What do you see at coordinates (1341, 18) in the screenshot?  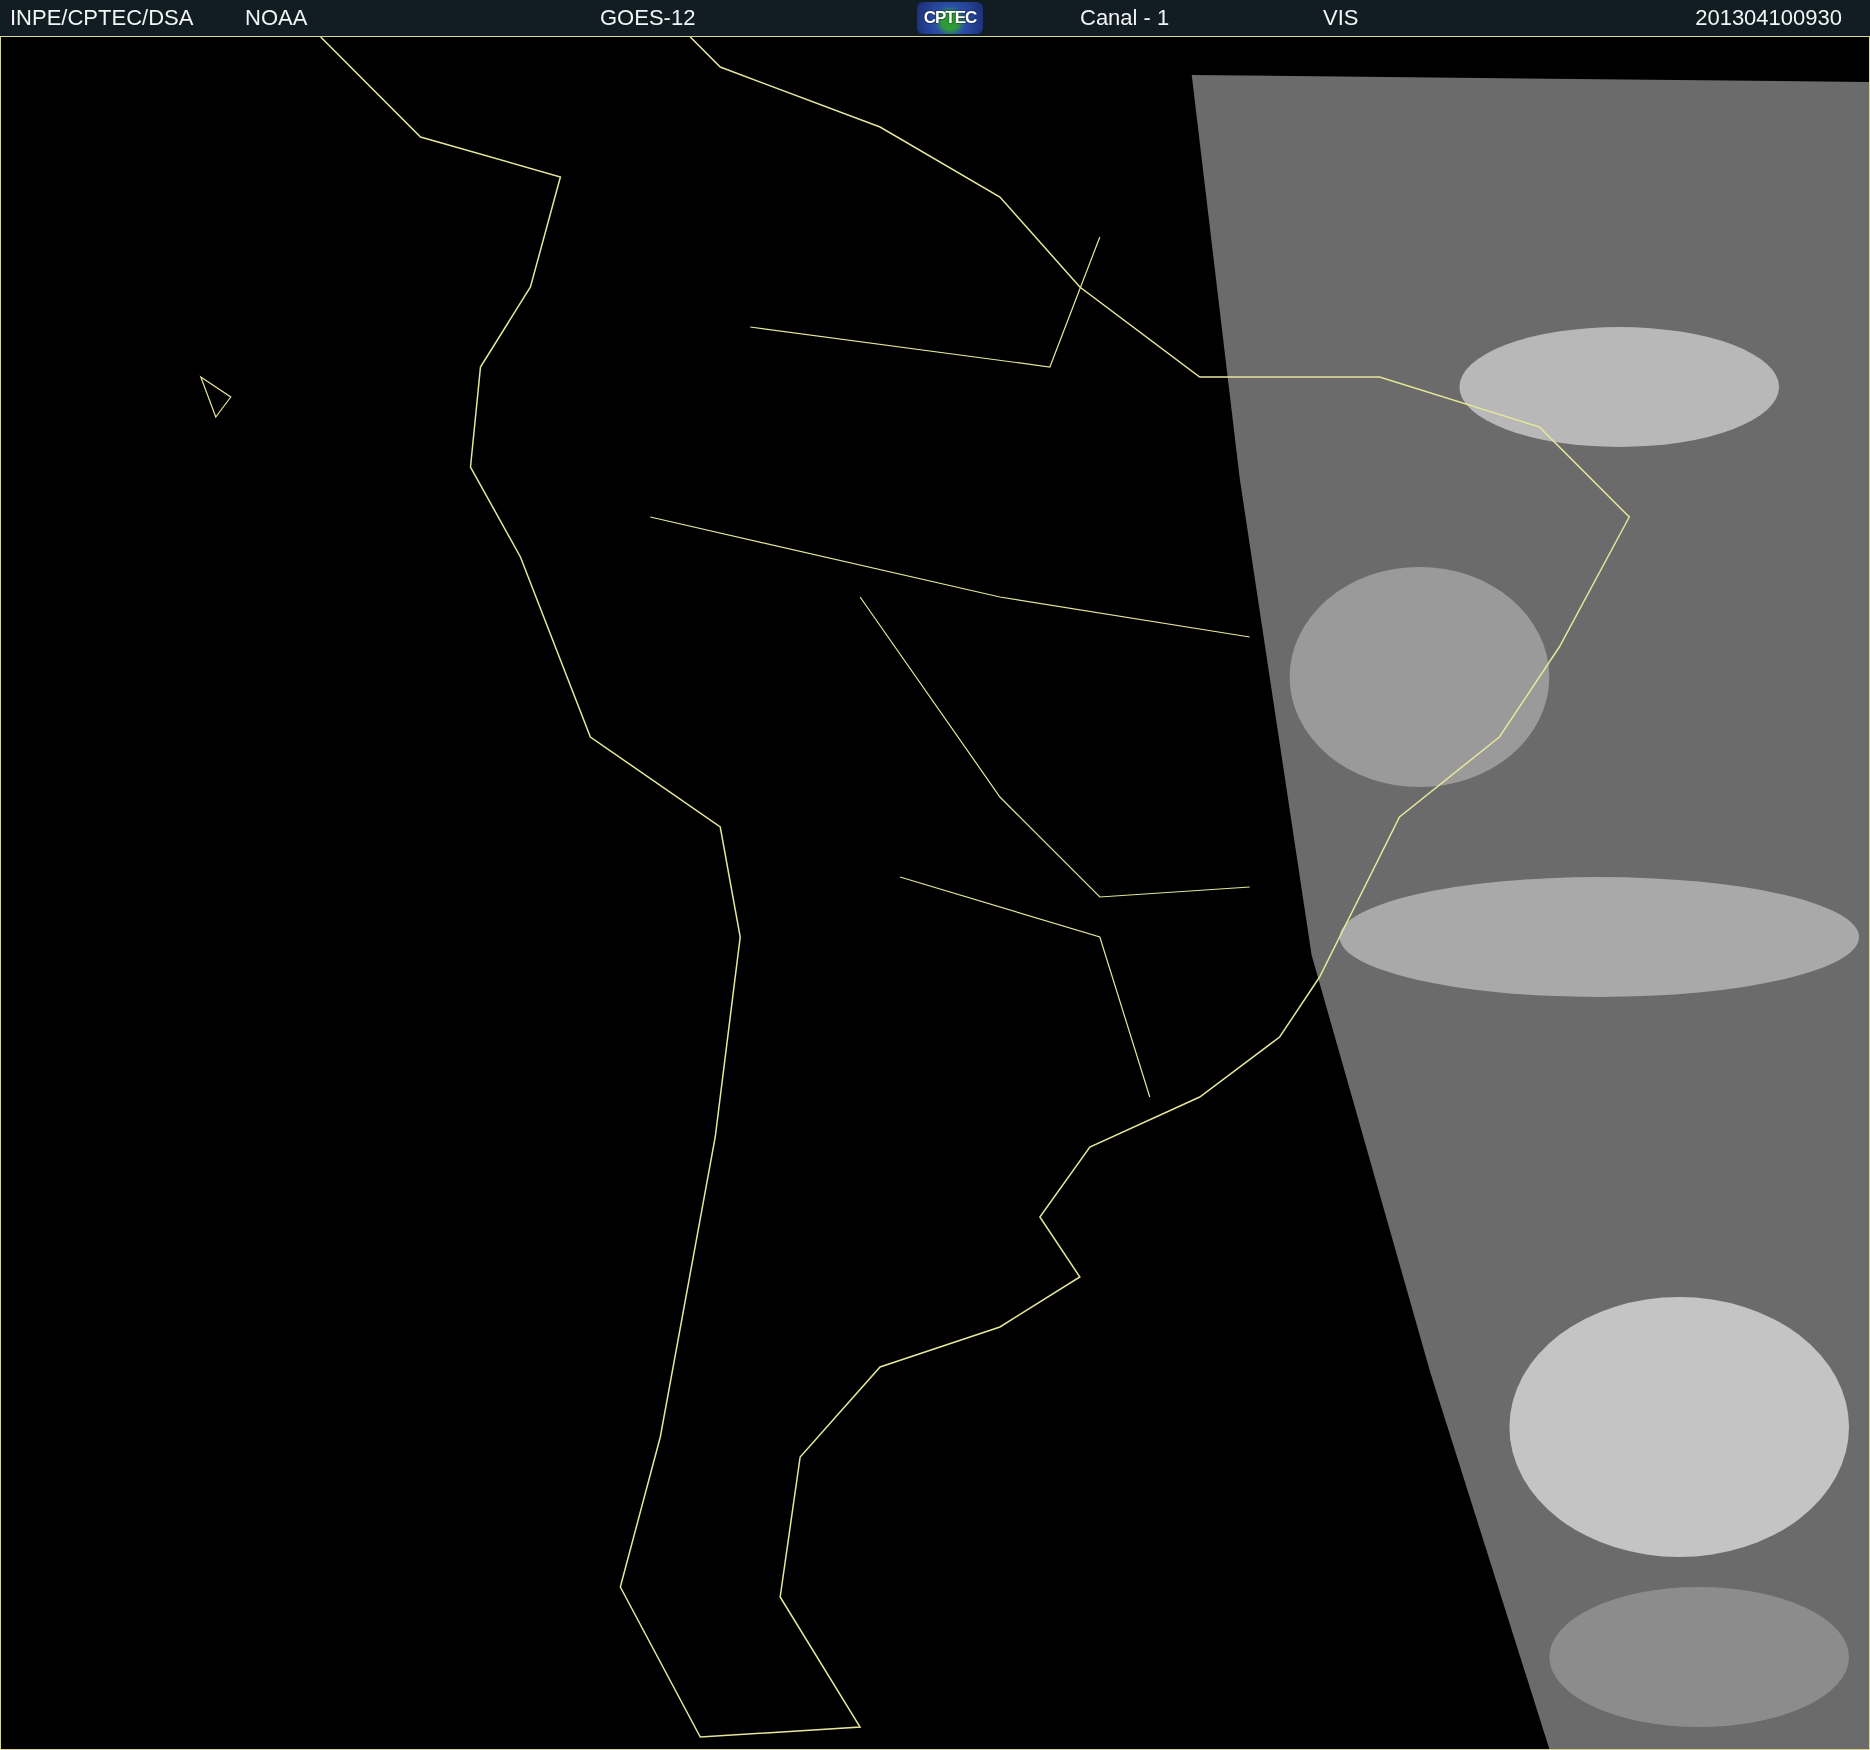 I see `header-label: VIS` at bounding box center [1341, 18].